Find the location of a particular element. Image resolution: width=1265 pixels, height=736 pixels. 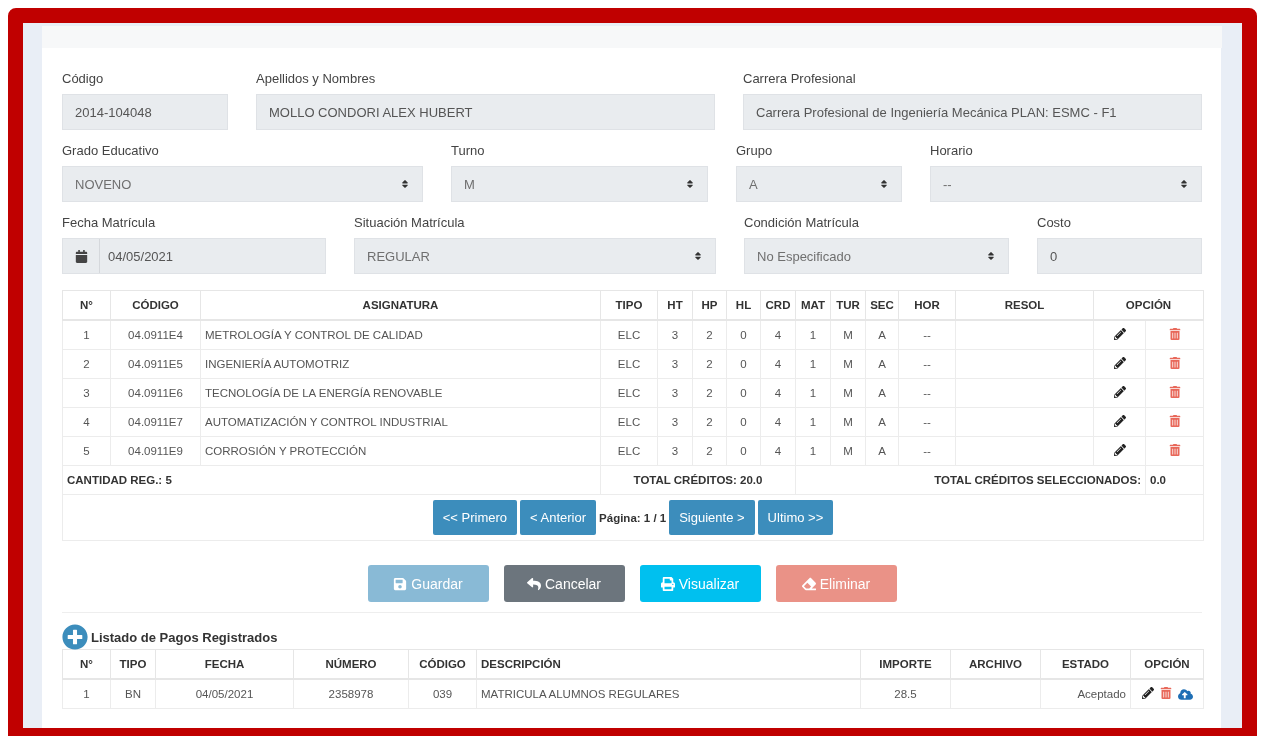

field-label: Turno is located at coordinates (468, 151).